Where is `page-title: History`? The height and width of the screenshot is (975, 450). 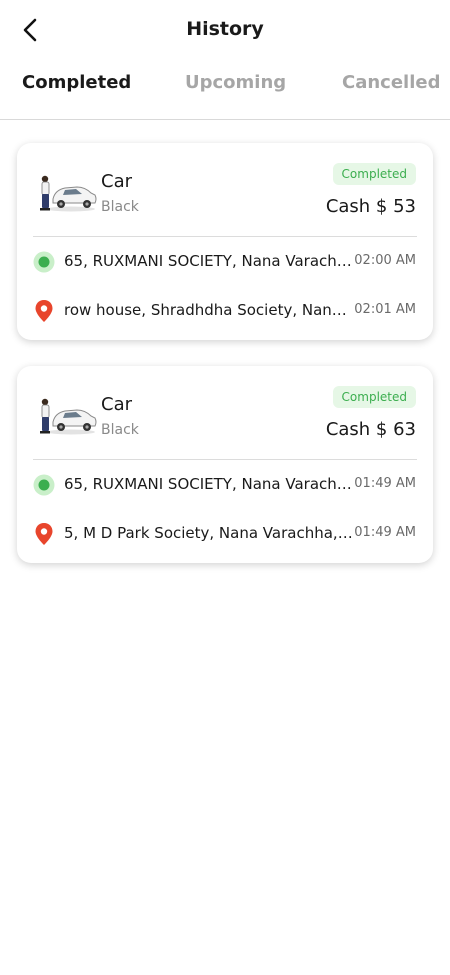 page-title: History is located at coordinates (225, 29).